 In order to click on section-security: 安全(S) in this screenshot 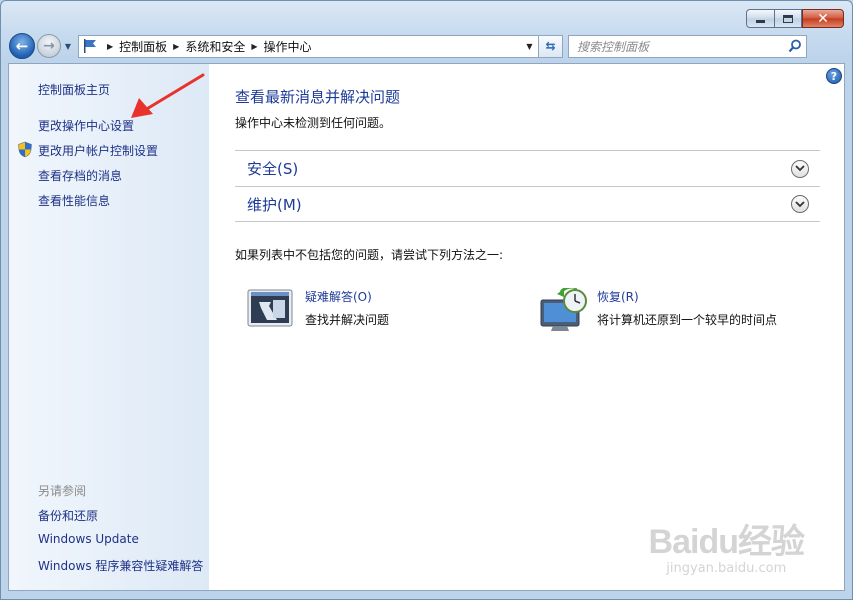, I will do `click(527, 168)`.